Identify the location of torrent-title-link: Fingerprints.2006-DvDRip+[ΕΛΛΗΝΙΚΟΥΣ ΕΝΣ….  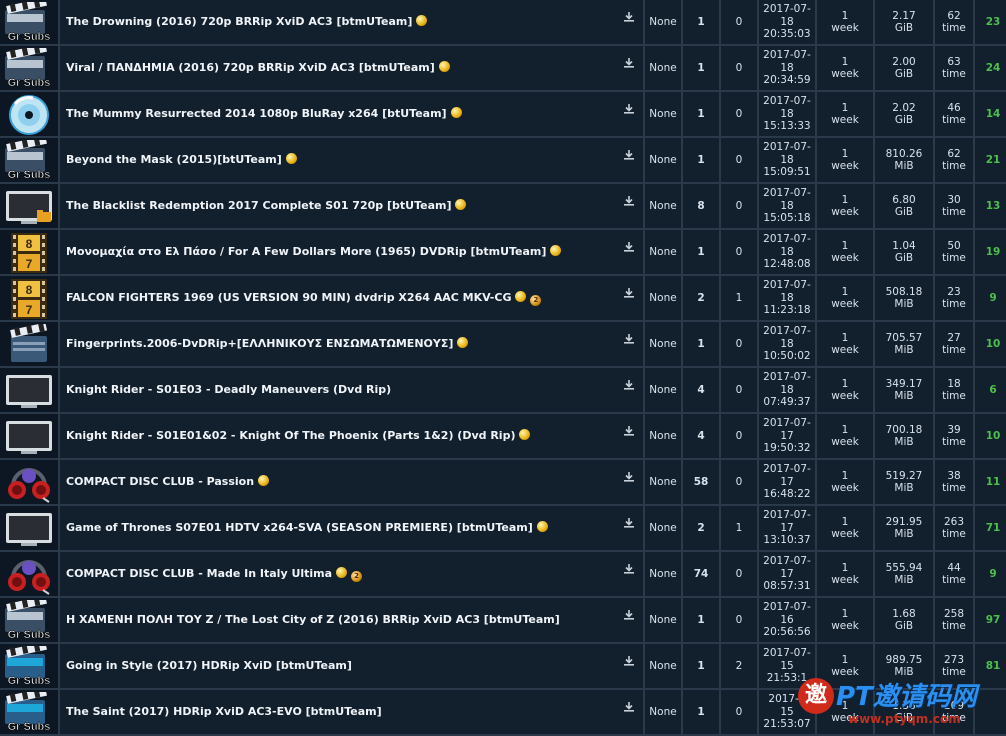
(259, 343).